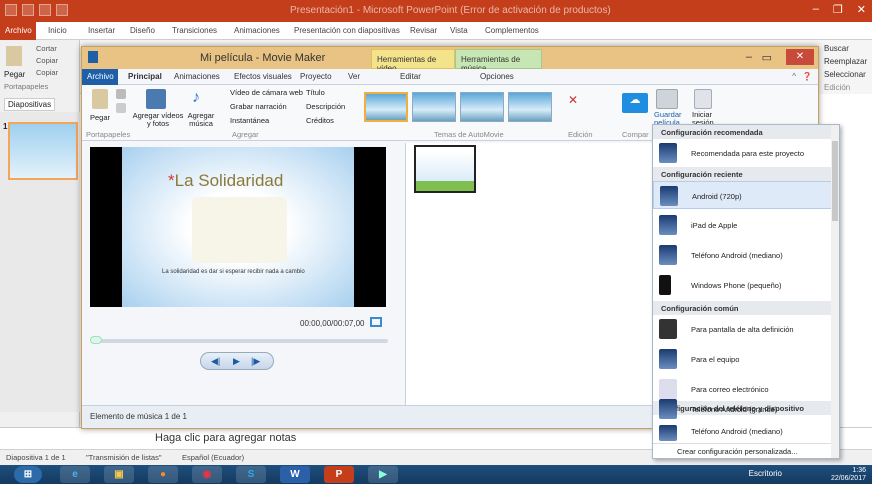 This screenshot has width=872, height=484. I want to click on tab-ver: Ver, so click(354, 76).